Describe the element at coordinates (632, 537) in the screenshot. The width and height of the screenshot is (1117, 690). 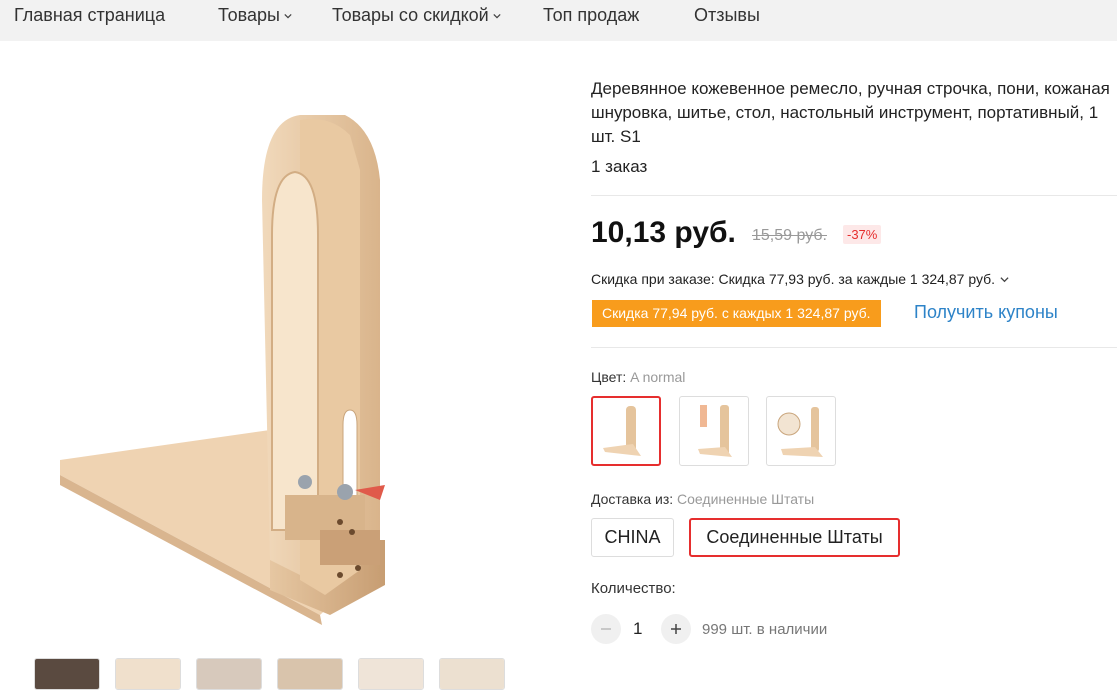
I see `ship-from-china-button: CHINA` at that location.